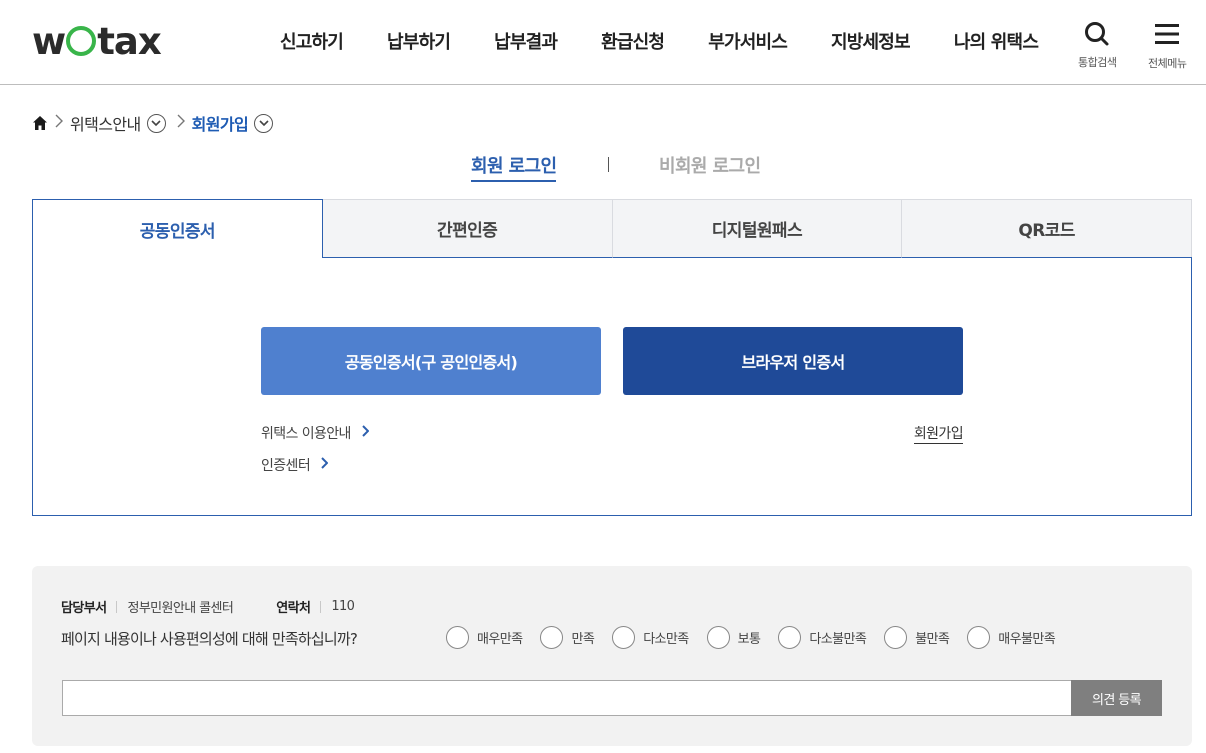  I want to click on nav-item-extra-service: 부가서비스, so click(747, 41).